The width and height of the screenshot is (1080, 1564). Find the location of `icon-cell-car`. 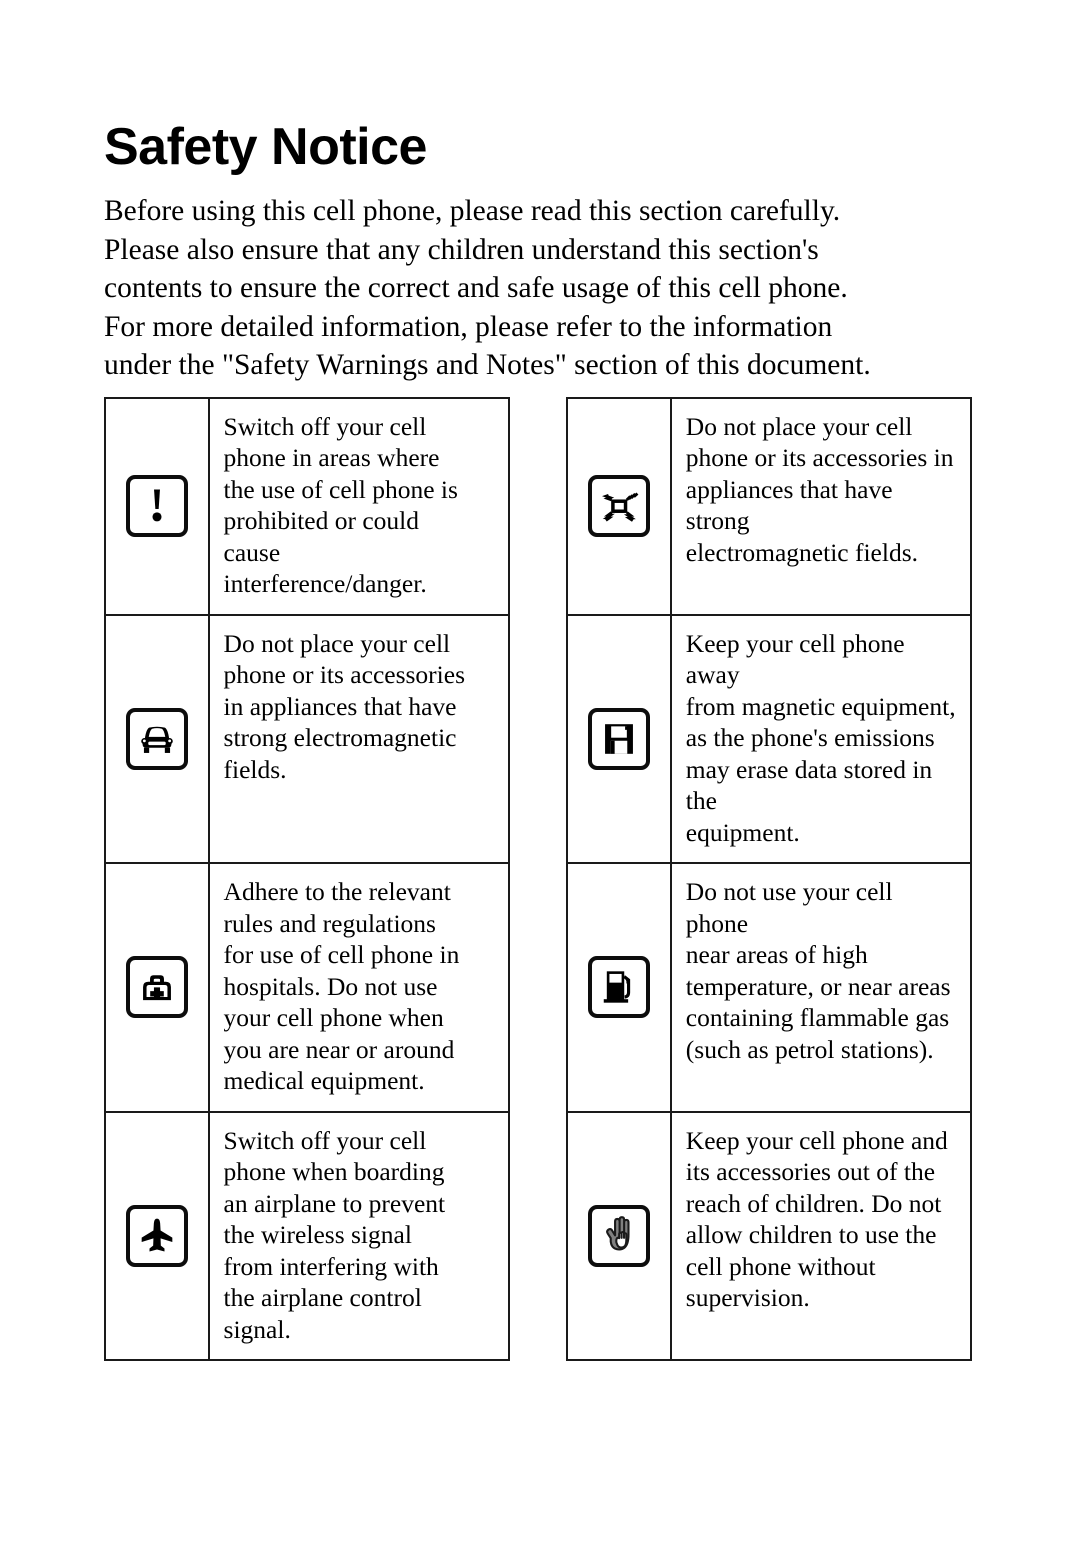

icon-cell-car is located at coordinates (157, 738).